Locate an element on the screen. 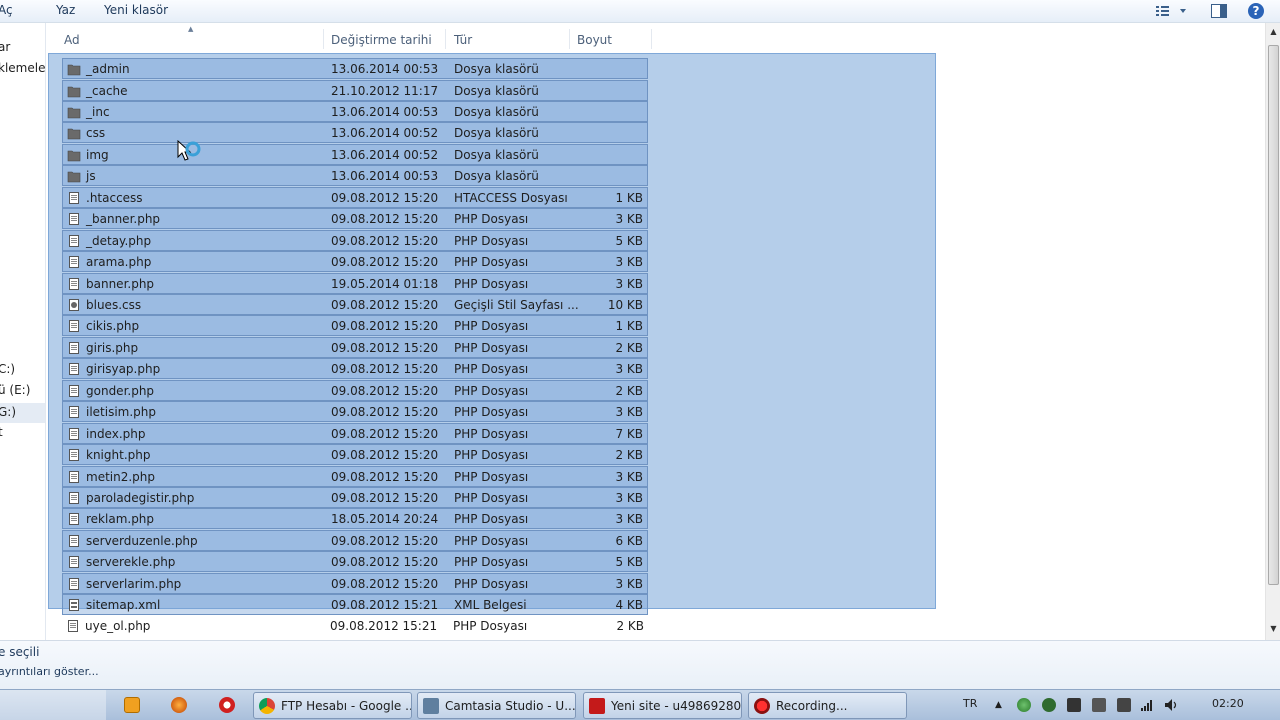  file-name: js is located at coordinates (91, 176).